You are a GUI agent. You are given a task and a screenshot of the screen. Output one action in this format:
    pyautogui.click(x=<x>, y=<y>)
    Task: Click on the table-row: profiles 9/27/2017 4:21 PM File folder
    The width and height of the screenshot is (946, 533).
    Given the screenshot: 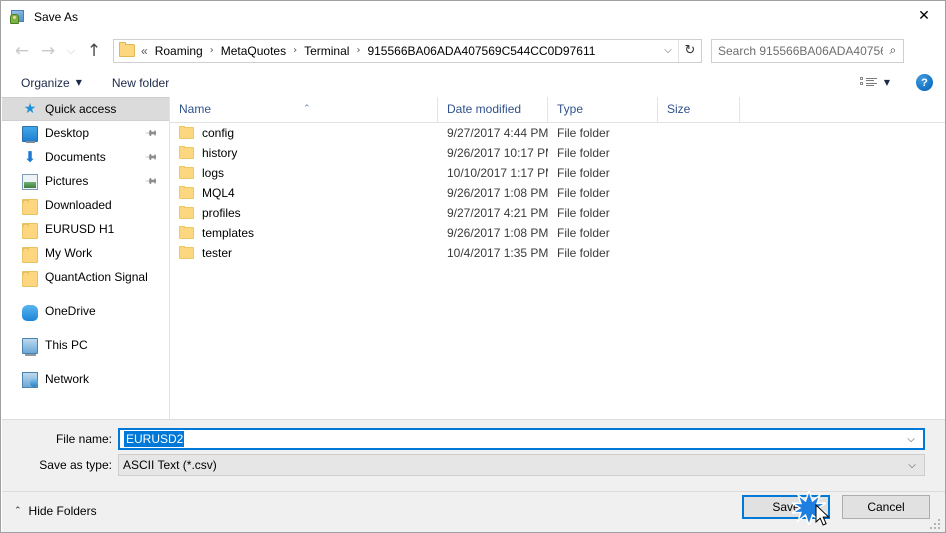 What is the action you would take?
    pyautogui.click(x=557, y=213)
    